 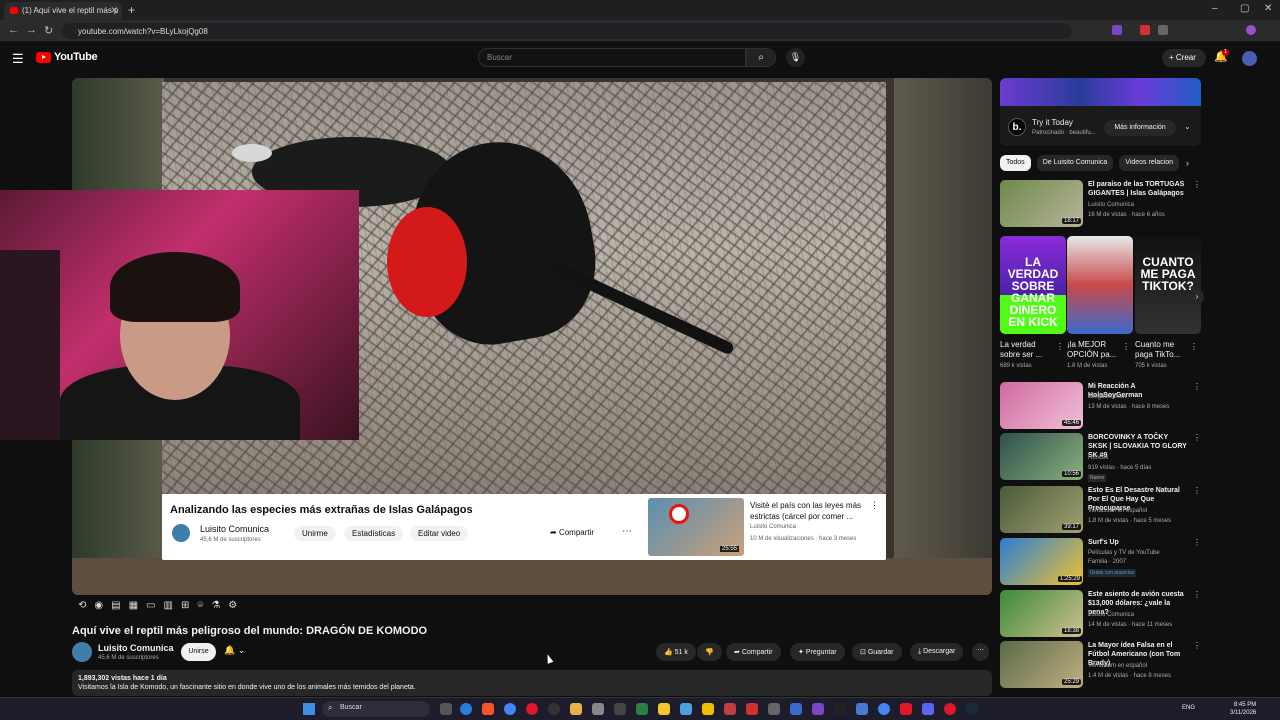 I want to click on close-tab-icon: ✕, so click(x=114, y=10).